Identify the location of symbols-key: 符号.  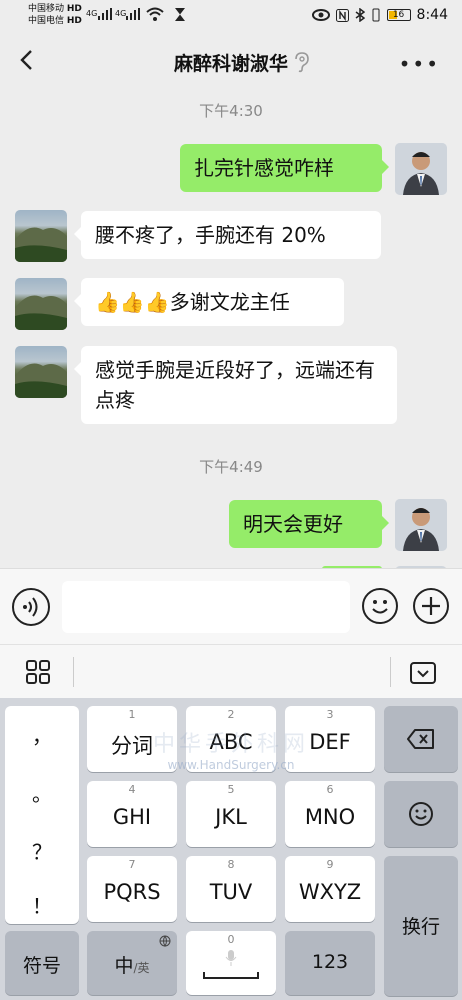
(42, 963).